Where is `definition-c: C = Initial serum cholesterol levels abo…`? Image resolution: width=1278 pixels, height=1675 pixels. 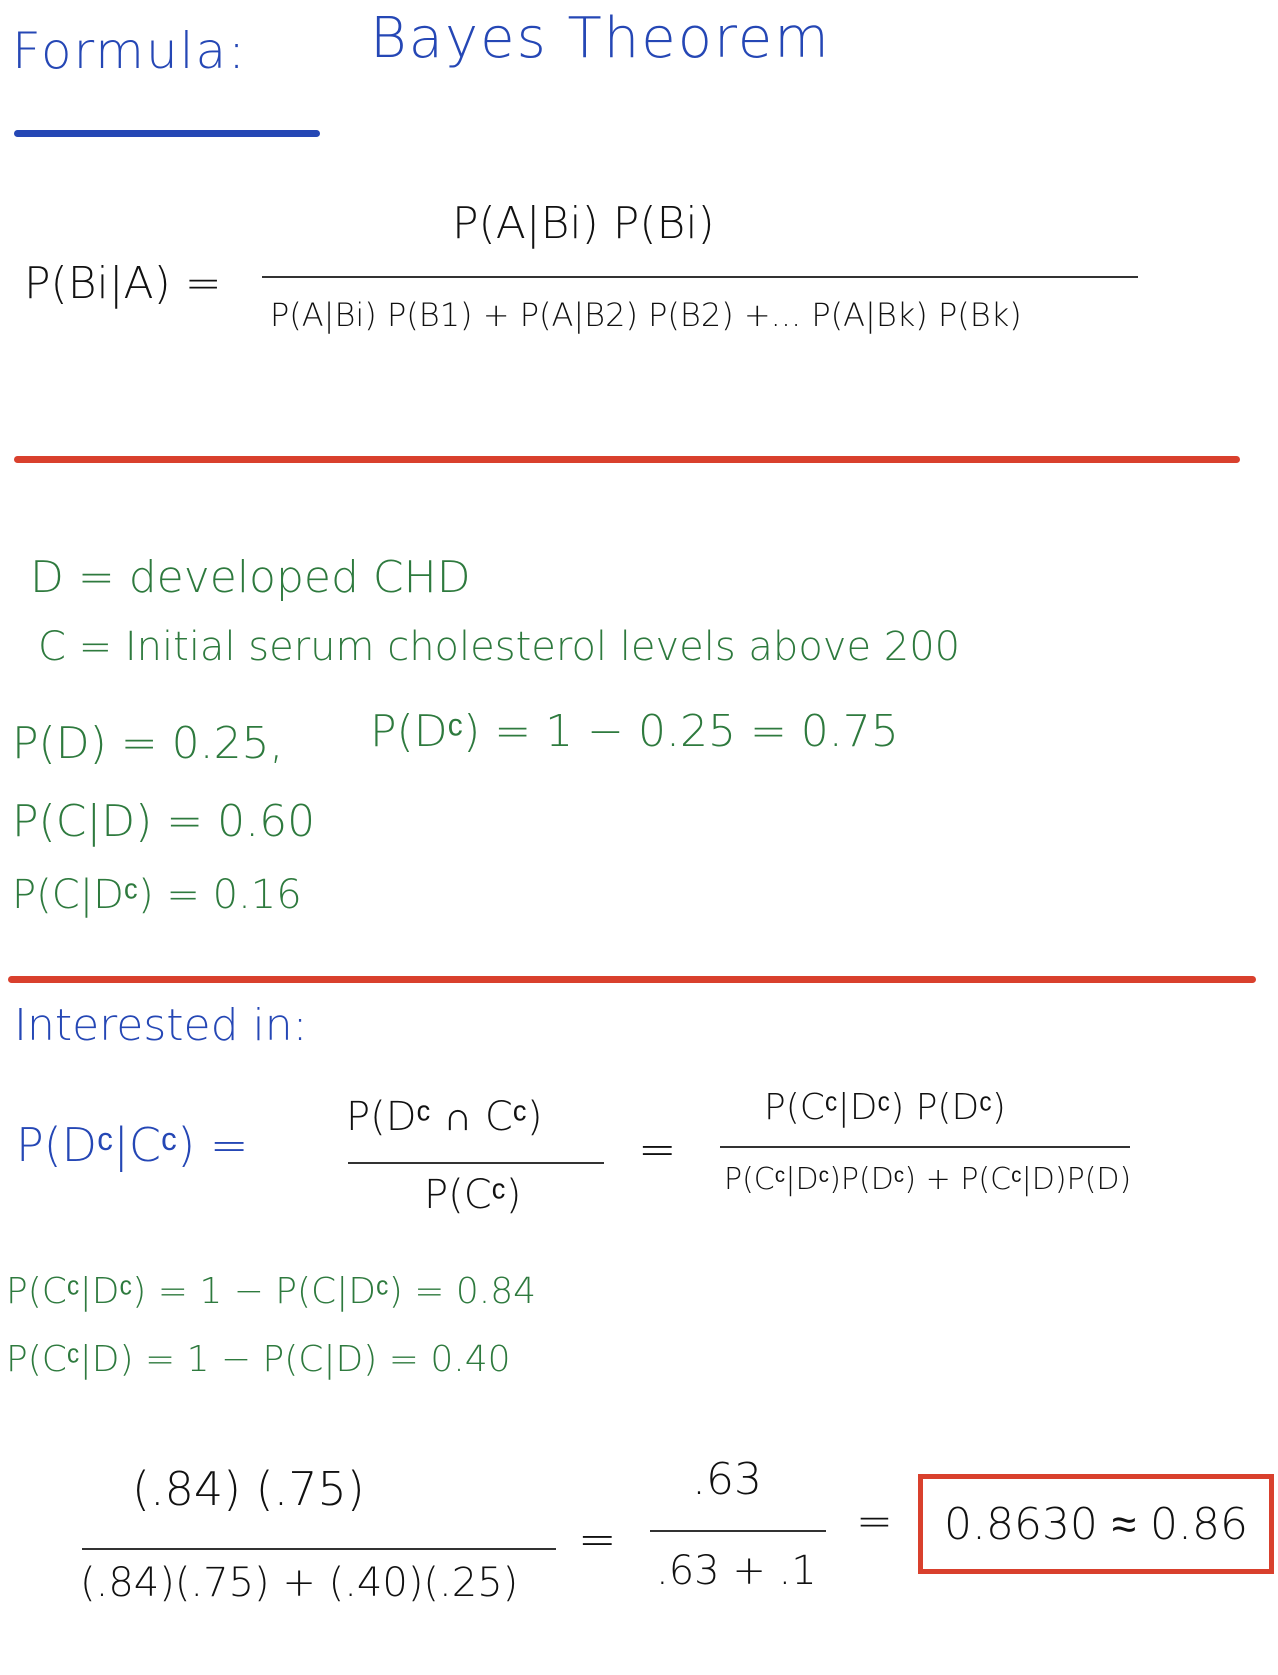 definition-c: C = Initial serum cholesterol levels abo… is located at coordinates (499, 647).